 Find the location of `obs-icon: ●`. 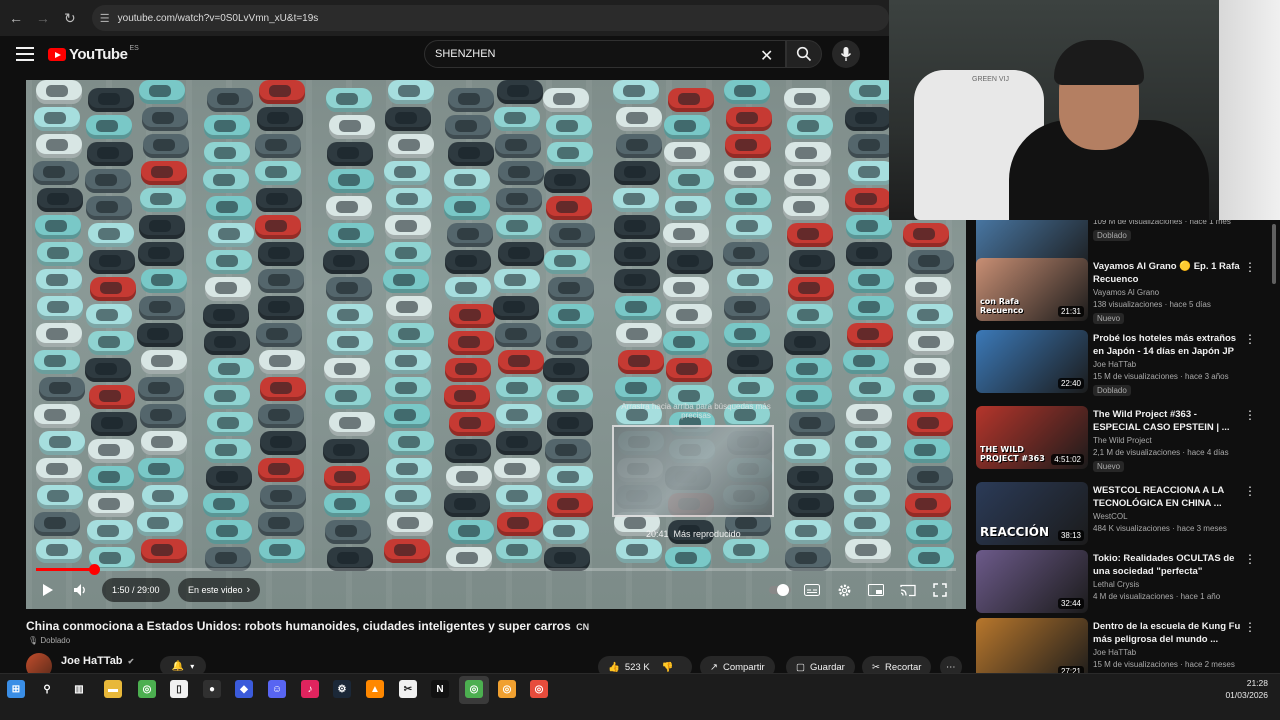

obs-icon: ● is located at coordinates (212, 689).